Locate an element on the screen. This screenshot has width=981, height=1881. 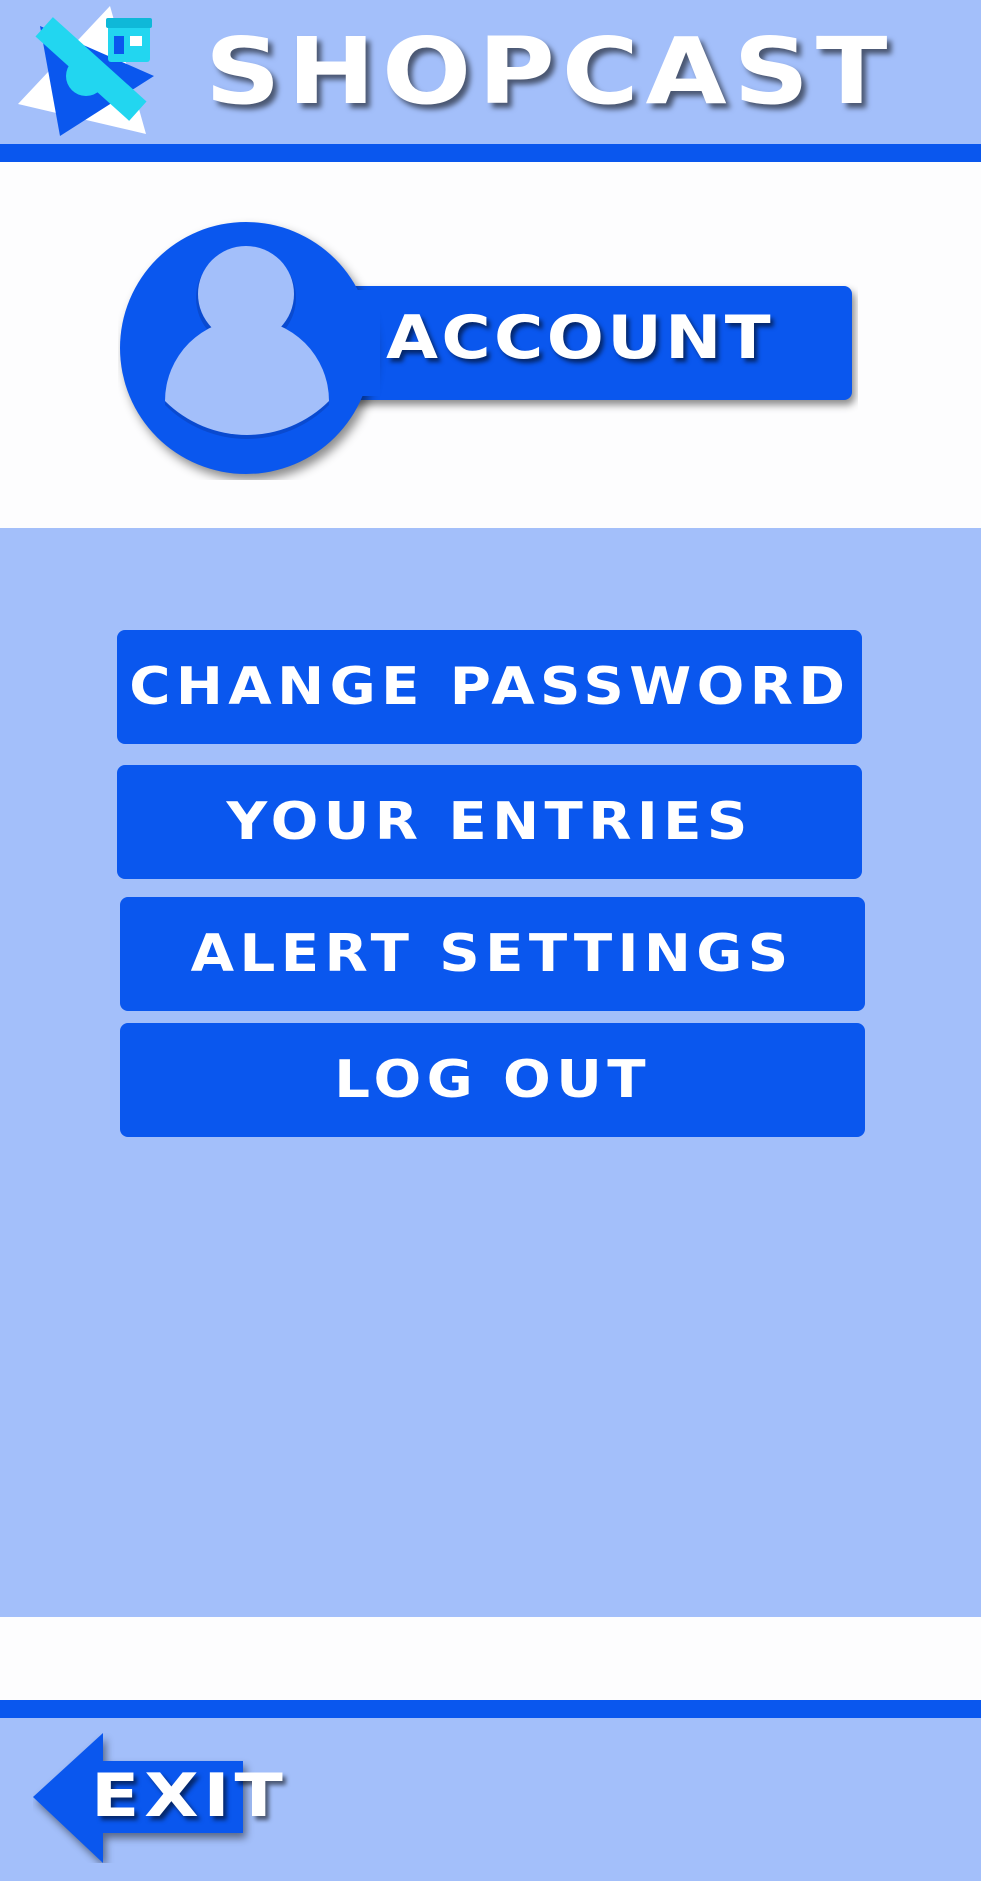
exit-label: EXIT is located at coordinates (189, 1796).